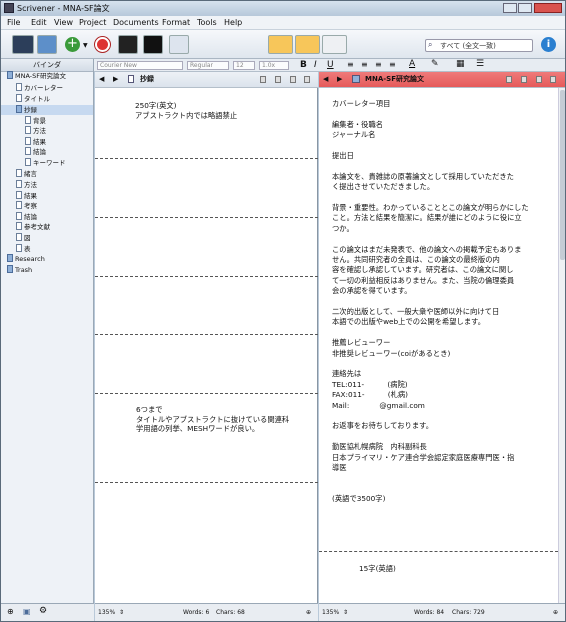 This screenshot has width=566, height=622. Describe the element at coordinates (479, 45) in the screenshot. I see `search-field: ⌕ すべて (全文一致)` at that location.